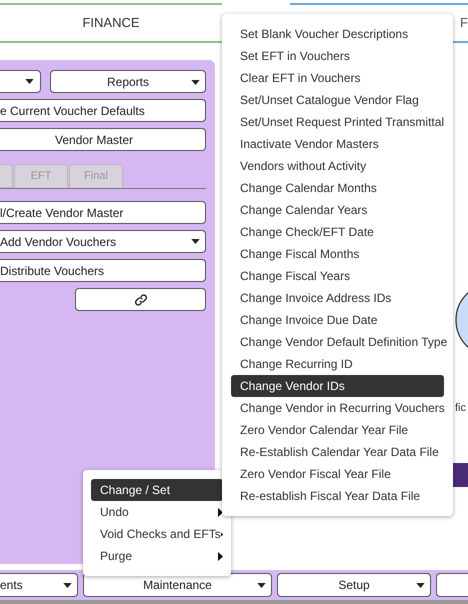 The image size is (468, 604). Describe the element at coordinates (337, 430) in the screenshot. I see `menu-item: Zero Vendor Calendar Year File` at that location.